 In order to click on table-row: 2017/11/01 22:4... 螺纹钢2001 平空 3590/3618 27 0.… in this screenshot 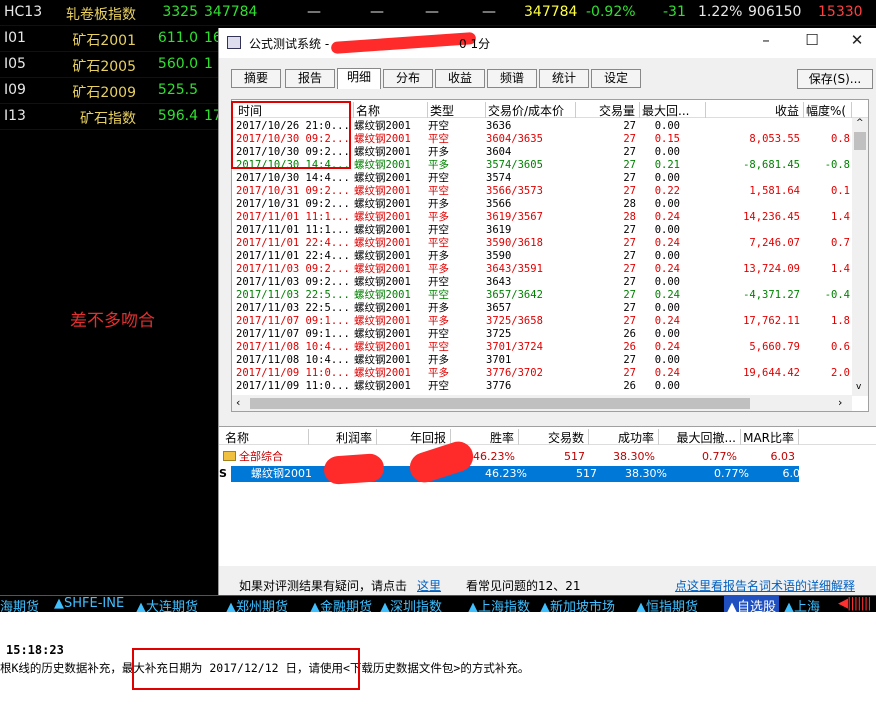, I will do `click(550, 243)`.